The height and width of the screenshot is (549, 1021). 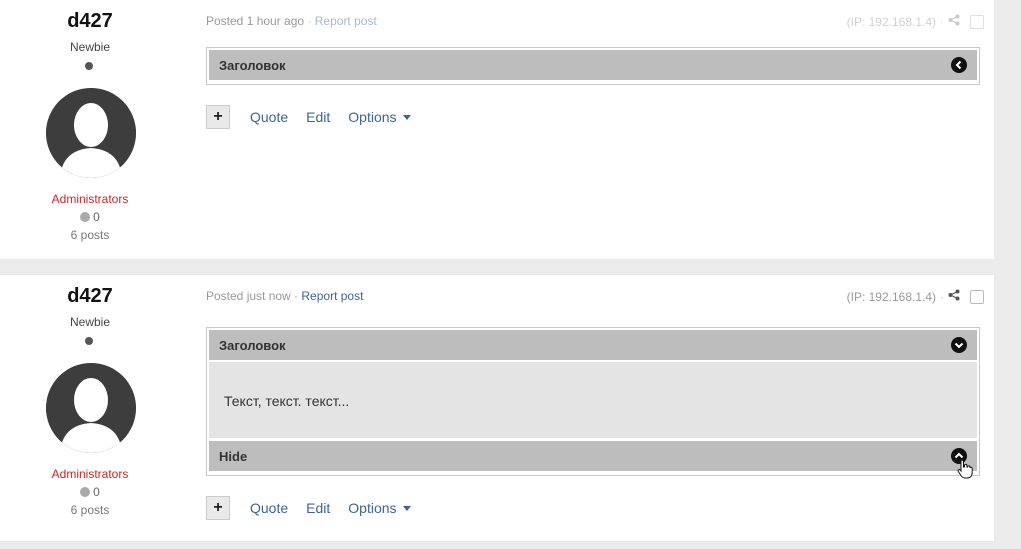 I want to click on post-meta: Posted 1 hour ago · Report post, so click(x=291, y=21).